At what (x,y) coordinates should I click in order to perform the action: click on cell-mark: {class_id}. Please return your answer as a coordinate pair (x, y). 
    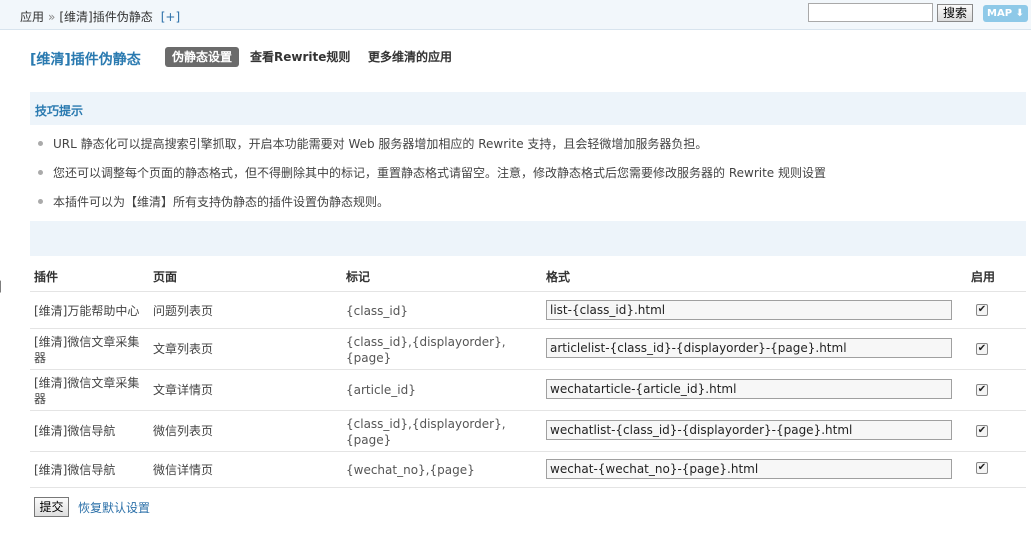
    Looking at the image, I should click on (377, 311).